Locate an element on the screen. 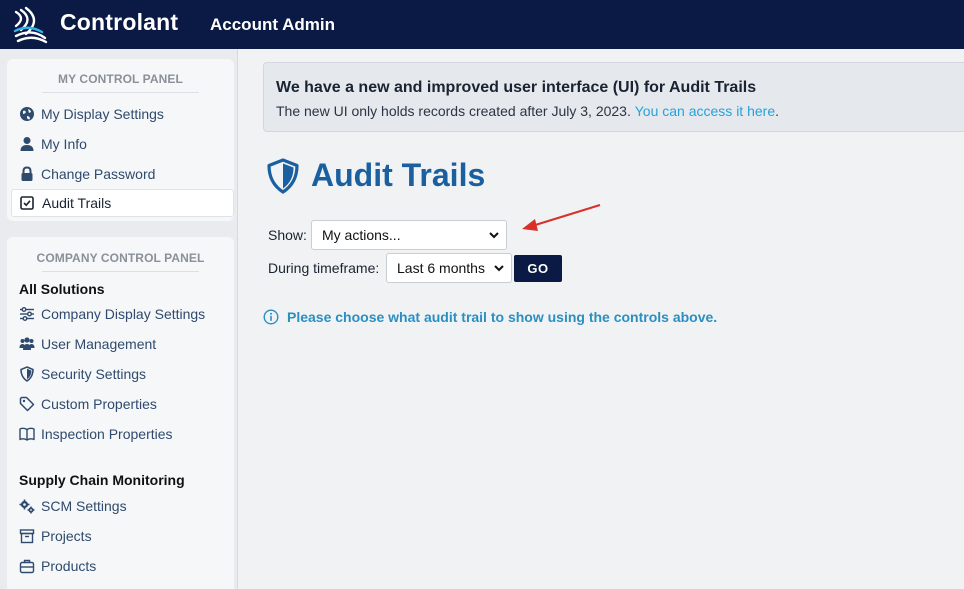 This screenshot has width=964, height=589. annotation-arrow-icon is located at coordinates (561, 217).